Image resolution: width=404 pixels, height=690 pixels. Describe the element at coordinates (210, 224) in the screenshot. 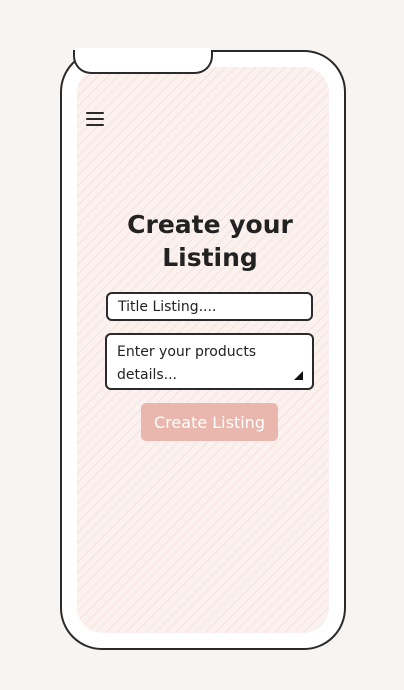

I see `page-title-line-1: Create your` at that location.